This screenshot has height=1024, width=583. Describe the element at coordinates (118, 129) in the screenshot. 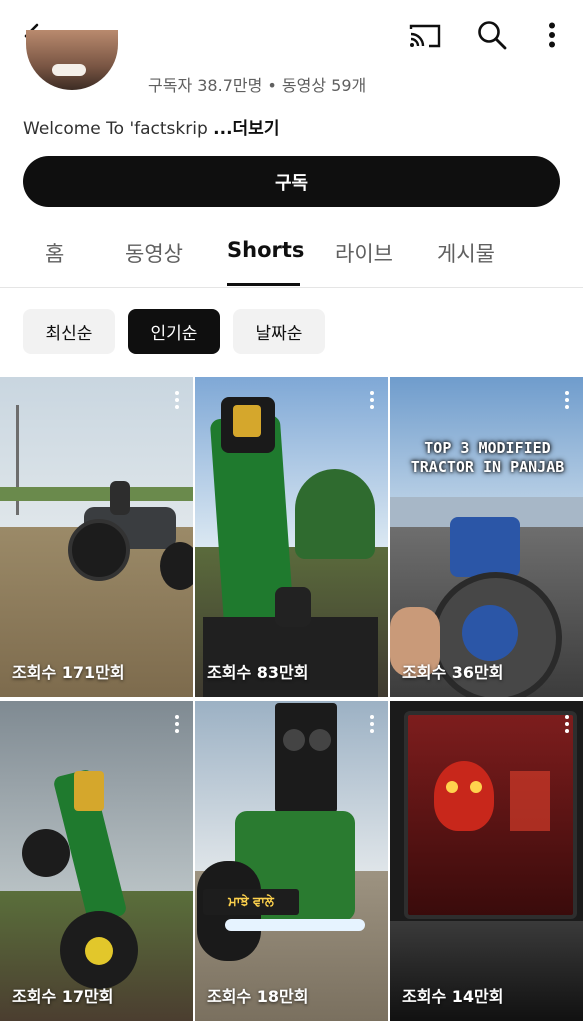

I see `description-text: Welcome To 'factskrip` at that location.